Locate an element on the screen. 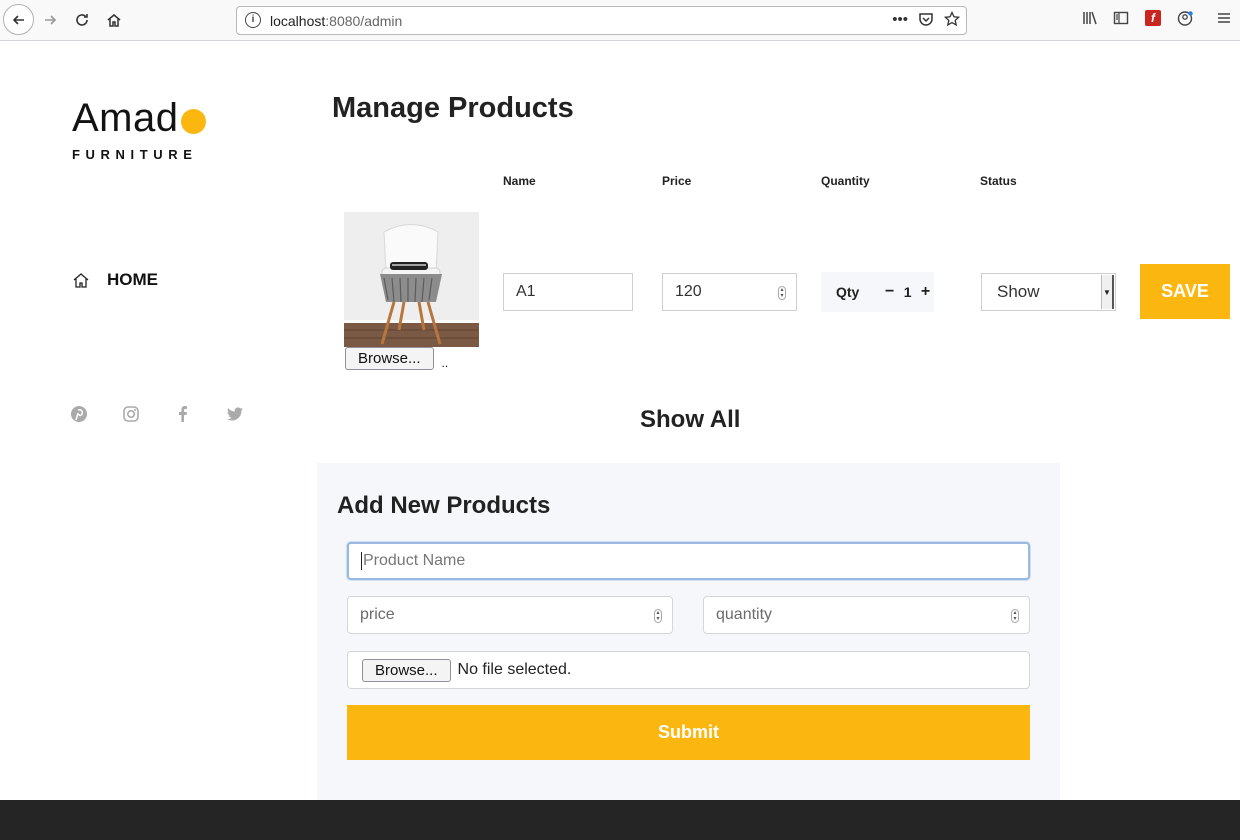 The width and height of the screenshot is (1240, 840). qty-increment-button: + is located at coordinates (925, 292).